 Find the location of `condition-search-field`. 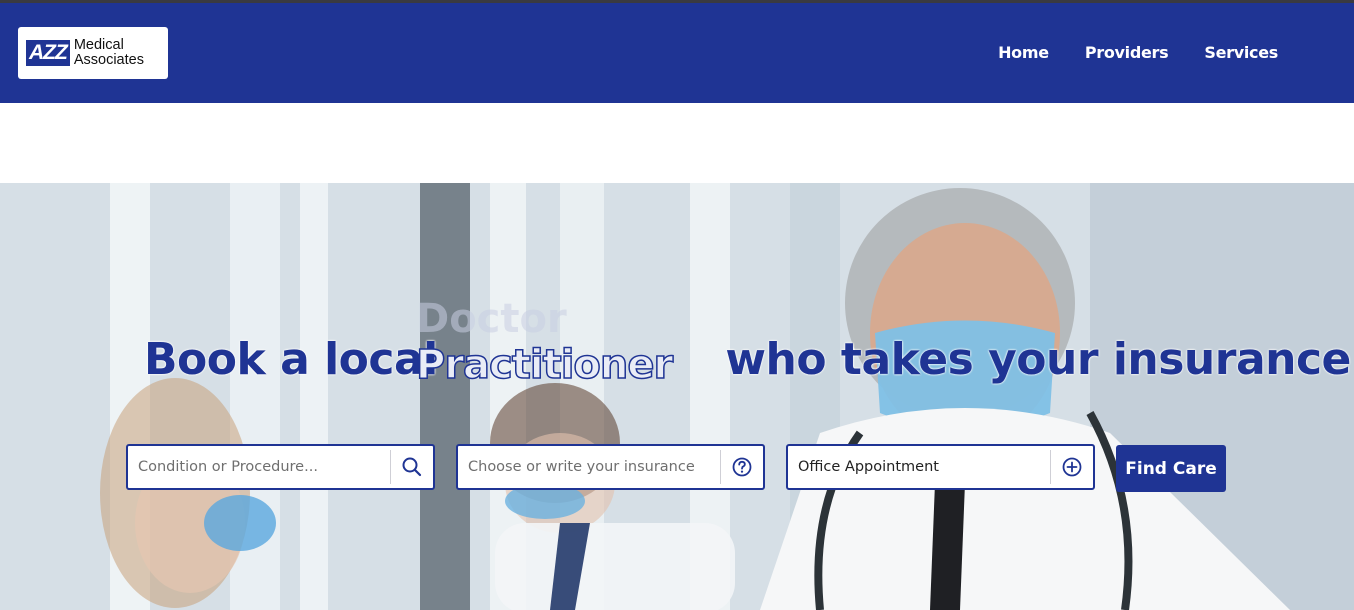

condition-search-field is located at coordinates (280, 467).